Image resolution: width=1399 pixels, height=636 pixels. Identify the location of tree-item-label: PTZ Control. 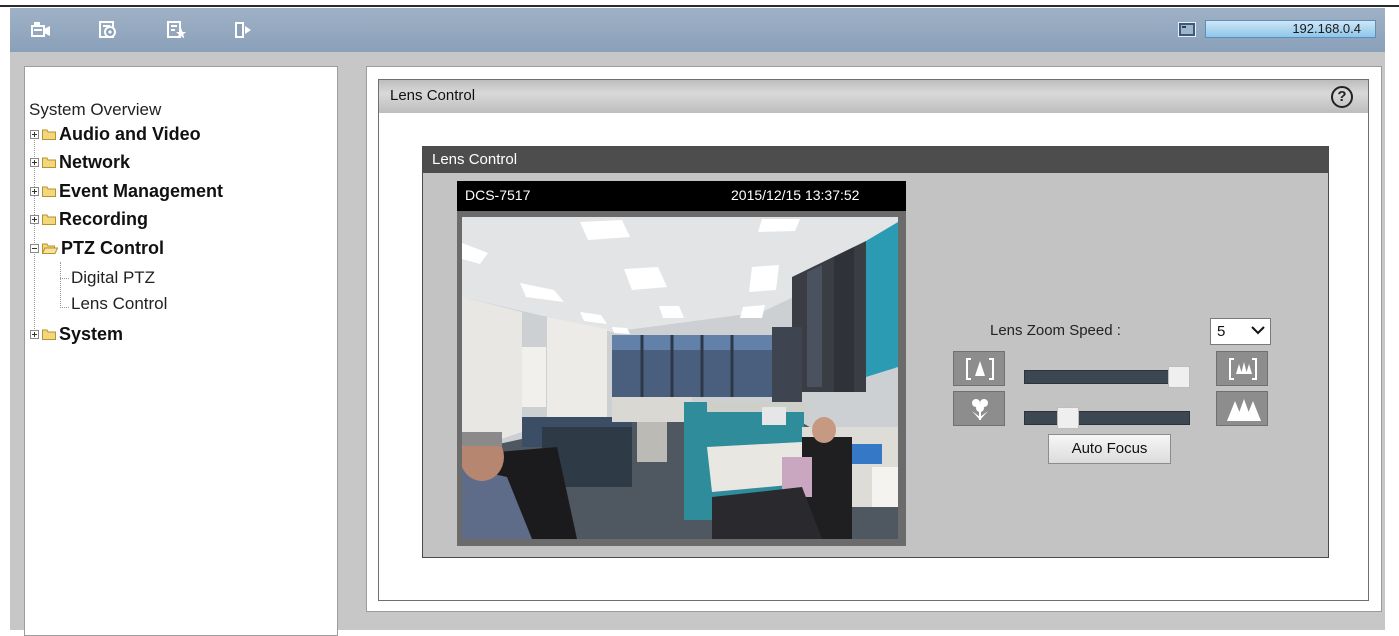
(112, 247).